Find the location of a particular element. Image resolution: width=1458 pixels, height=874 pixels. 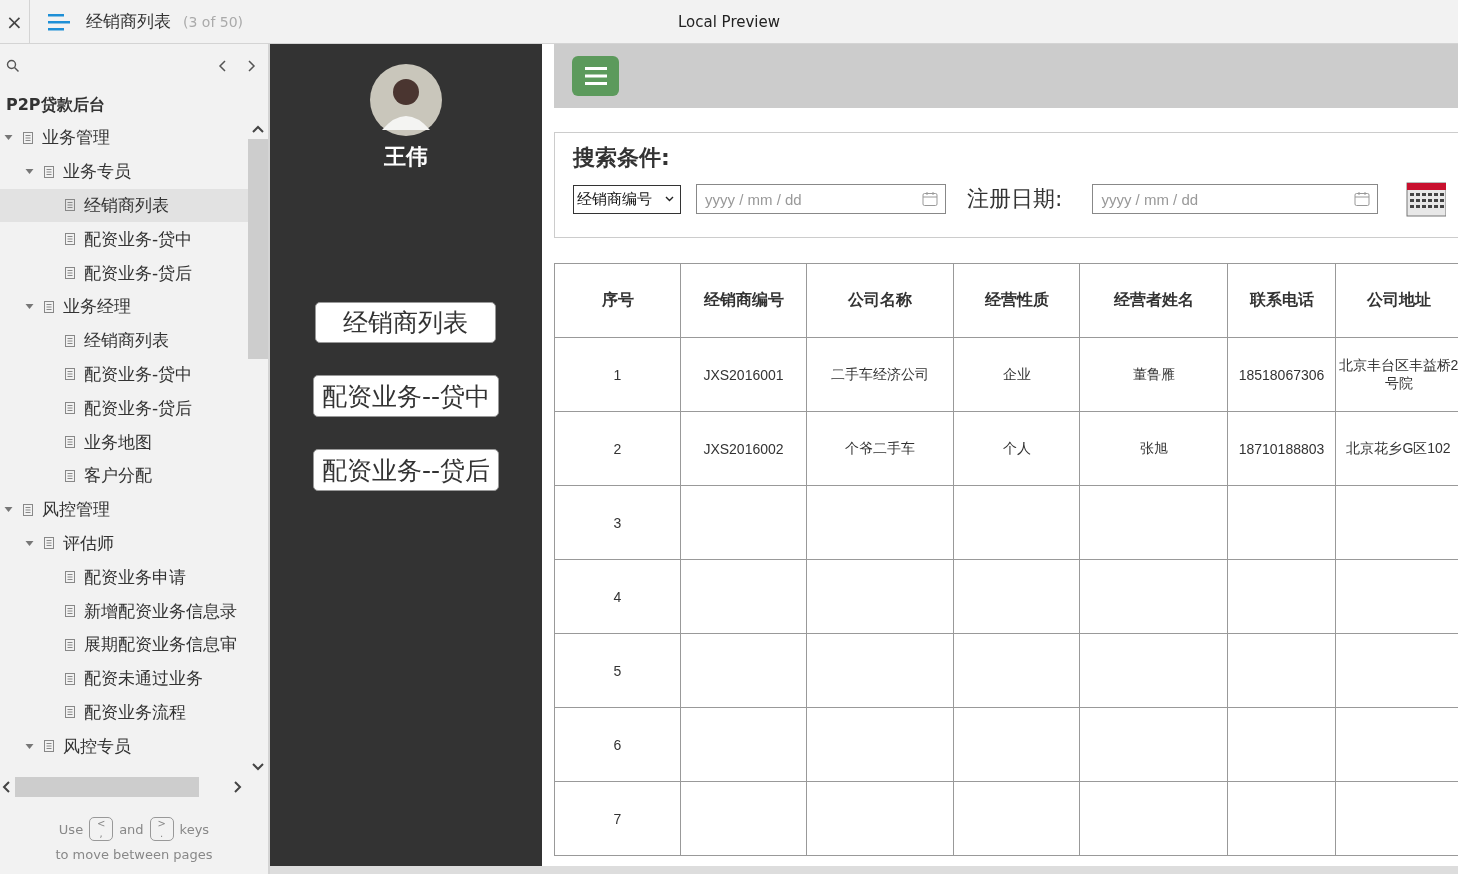

field-select: 经销商编号 is located at coordinates (627, 199).